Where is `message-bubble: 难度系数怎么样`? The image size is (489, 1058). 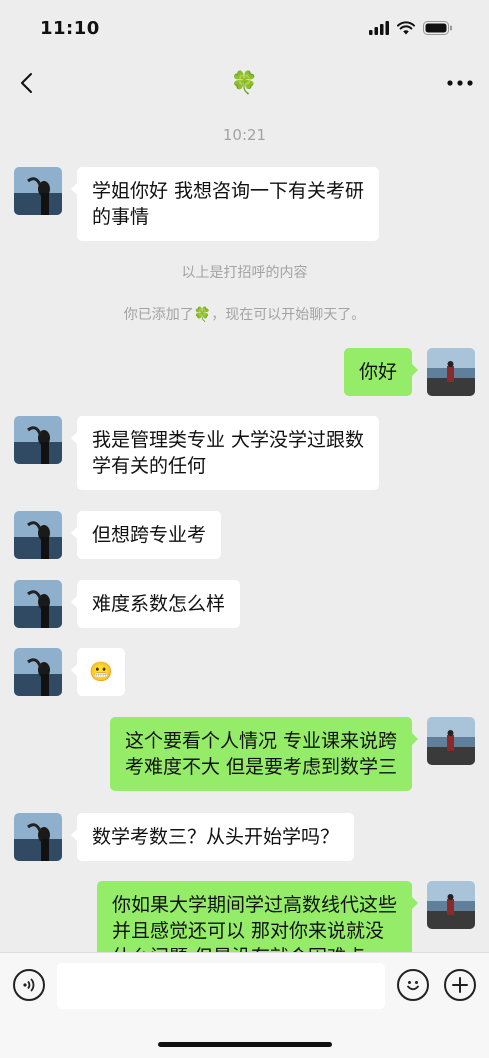 message-bubble: 难度系数怎么样 is located at coordinates (155, 604).